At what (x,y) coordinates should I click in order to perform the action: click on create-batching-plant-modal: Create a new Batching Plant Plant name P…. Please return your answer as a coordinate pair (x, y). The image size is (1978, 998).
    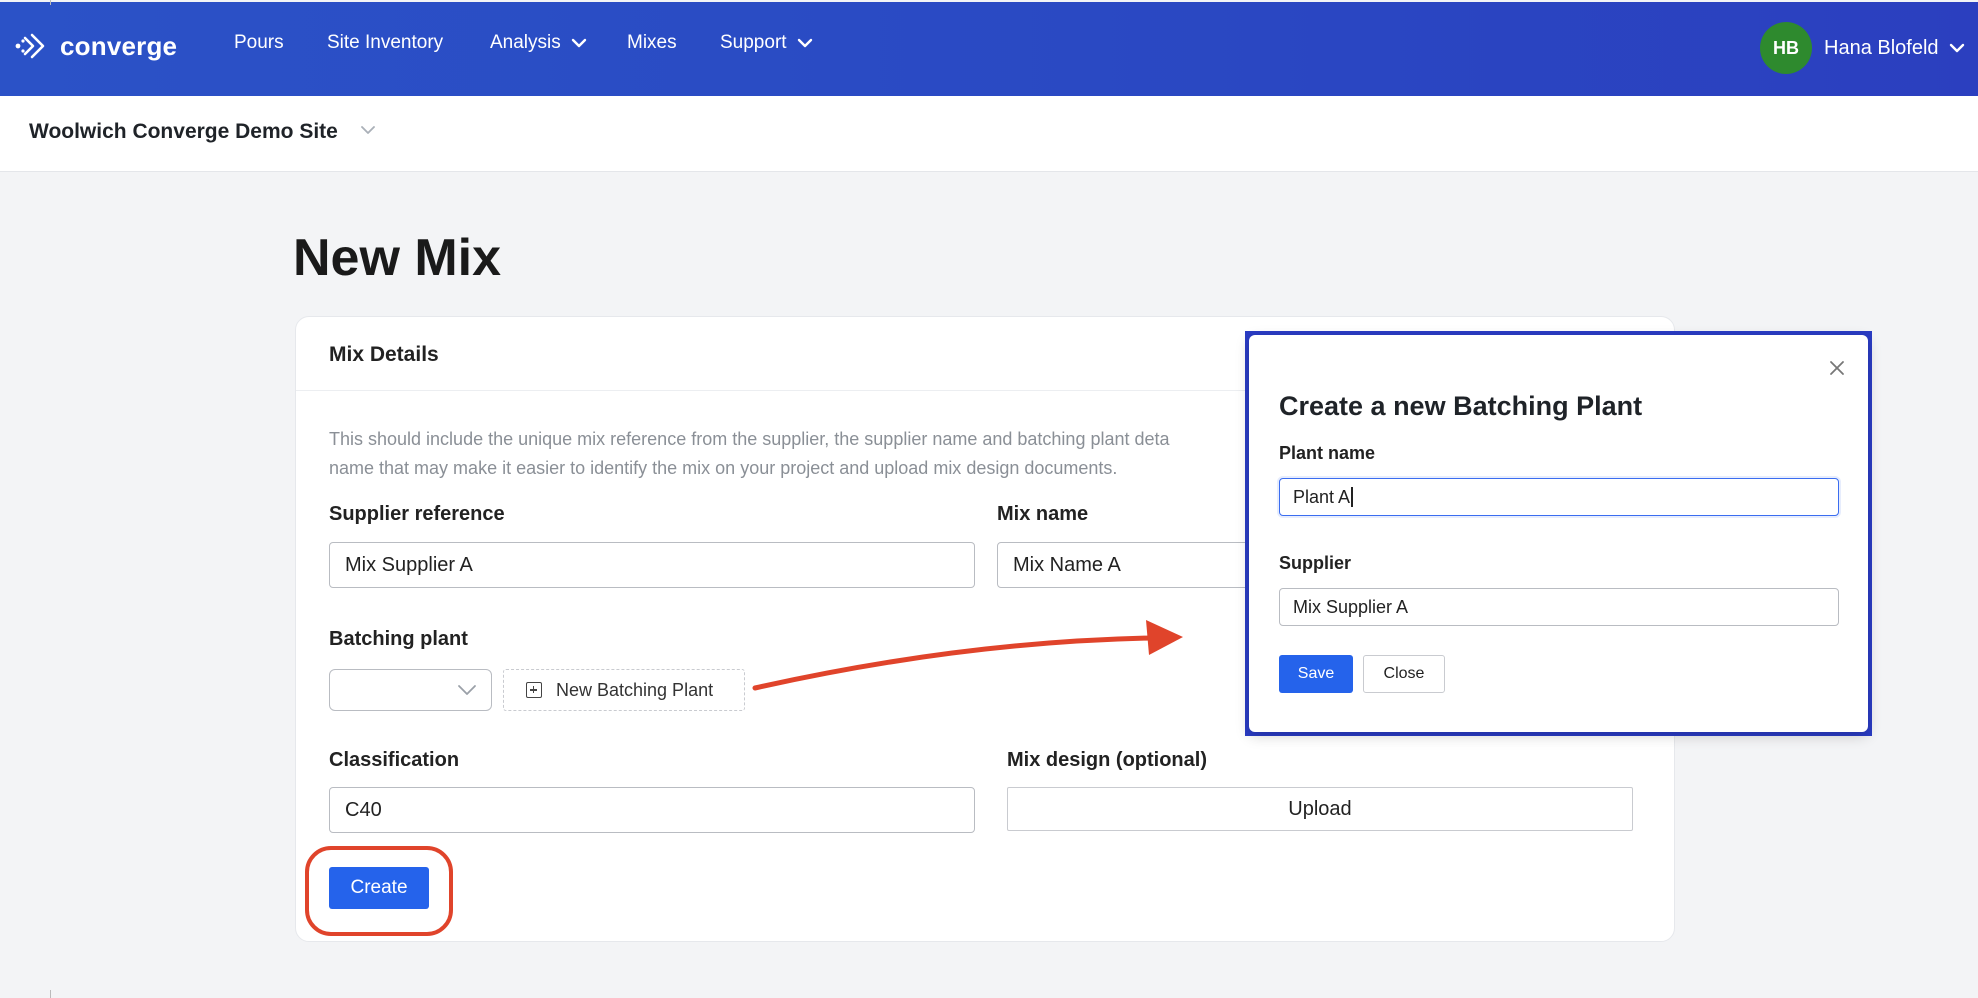
    Looking at the image, I should click on (1558, 533).